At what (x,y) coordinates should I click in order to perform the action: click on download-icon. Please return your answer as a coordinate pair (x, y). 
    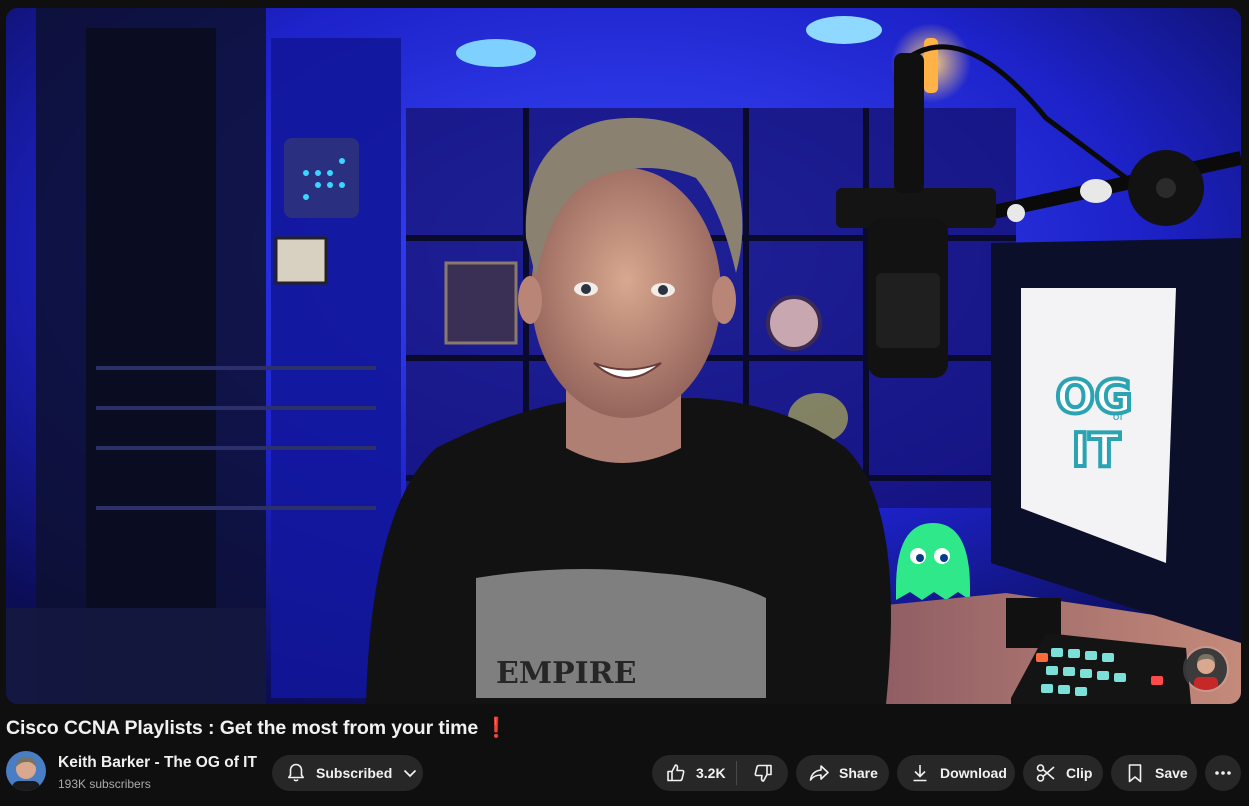
    Looking at the image, I should click on (920, 773).